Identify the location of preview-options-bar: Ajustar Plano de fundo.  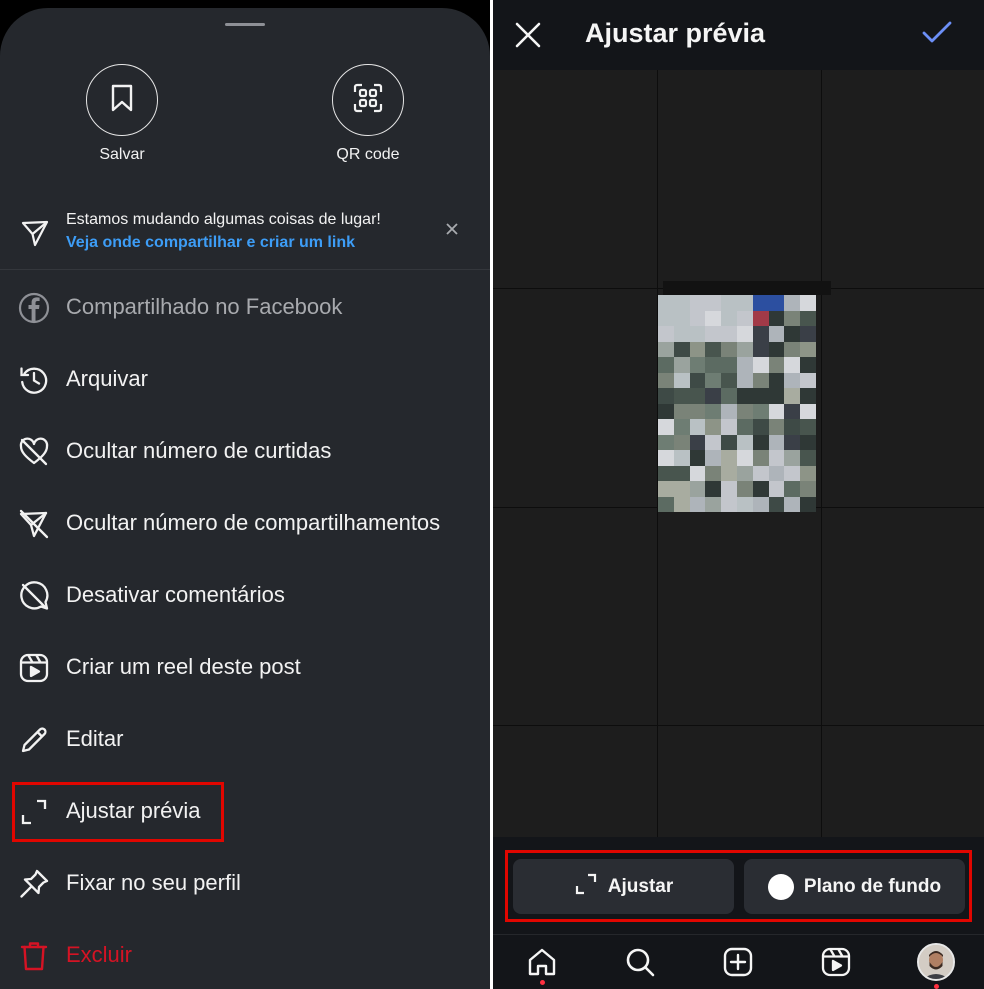
(738, 885).